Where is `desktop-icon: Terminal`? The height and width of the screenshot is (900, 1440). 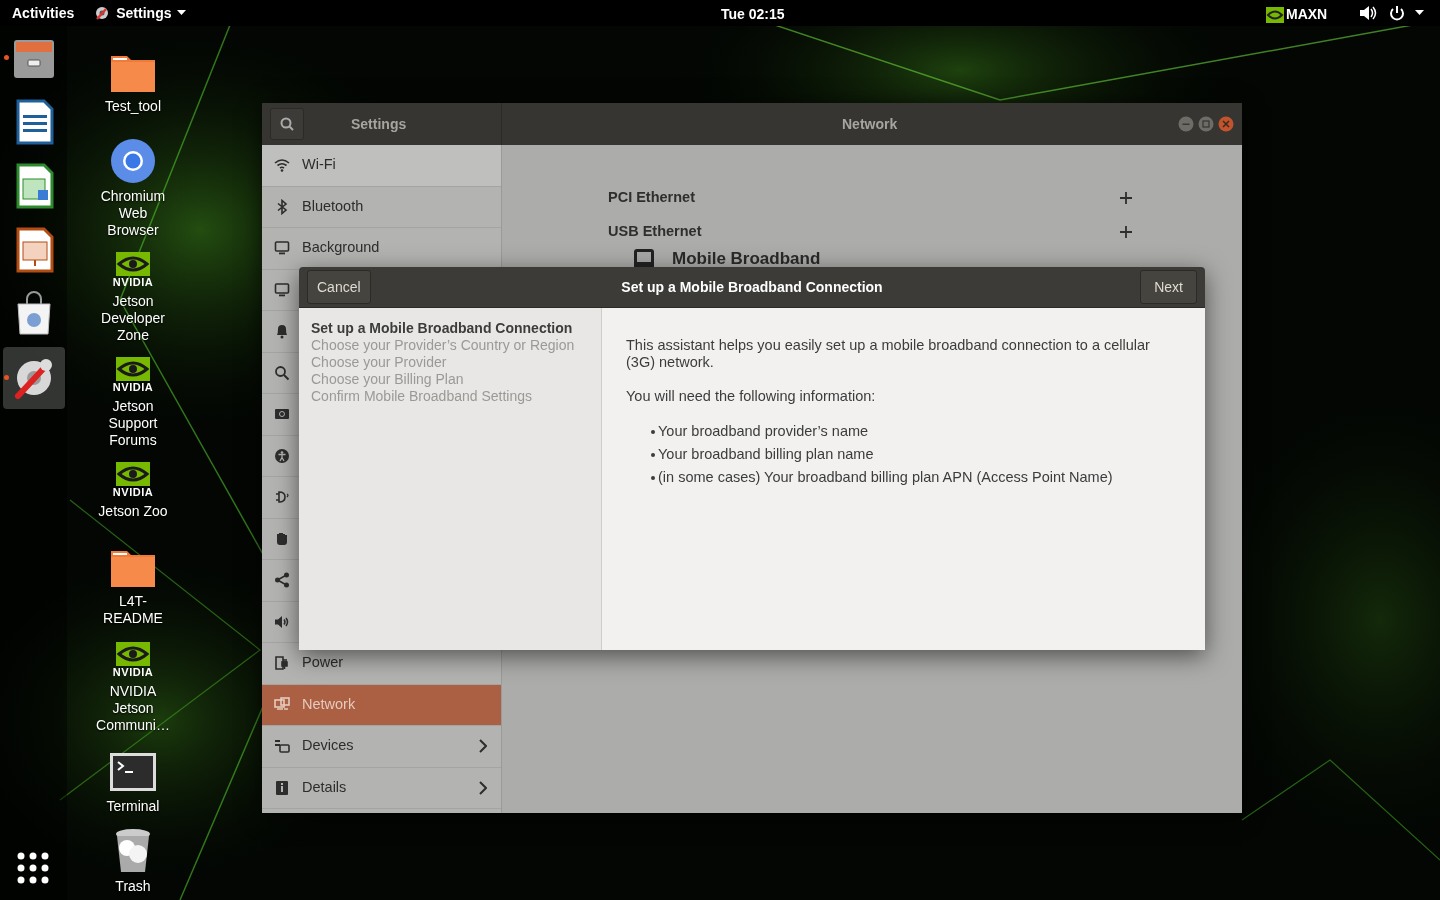 desktop-icon: Terminal is located at coordinates (133, 783).